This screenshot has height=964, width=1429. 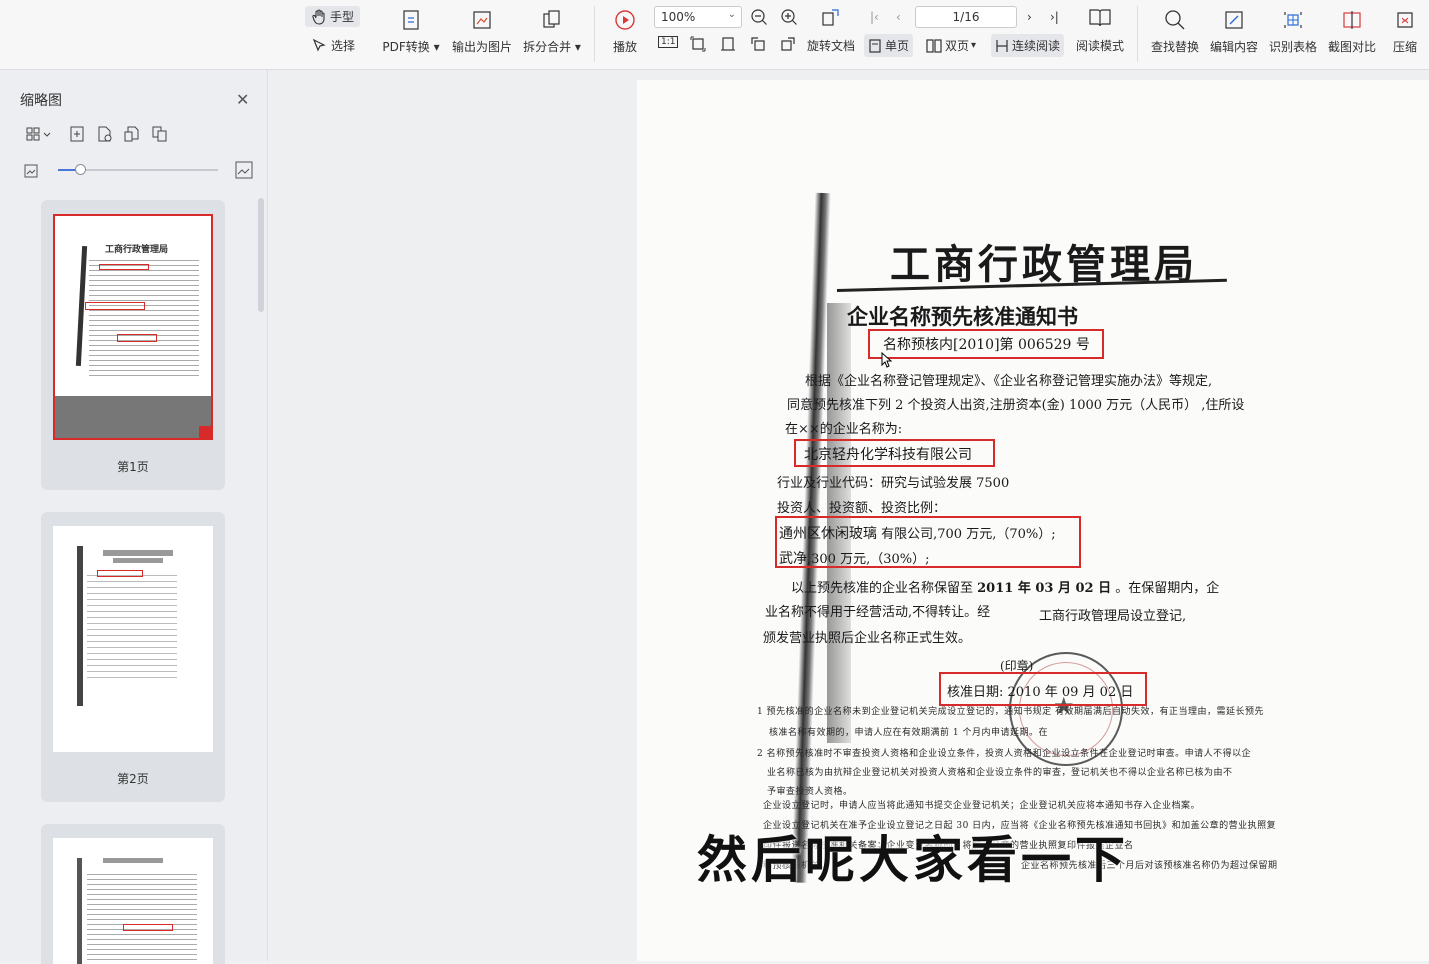 What do you see at coordinates (1233, 47) in the screenshot?
I see `edit-content-label: 编辑内容` at bounding box center [1233, 47].